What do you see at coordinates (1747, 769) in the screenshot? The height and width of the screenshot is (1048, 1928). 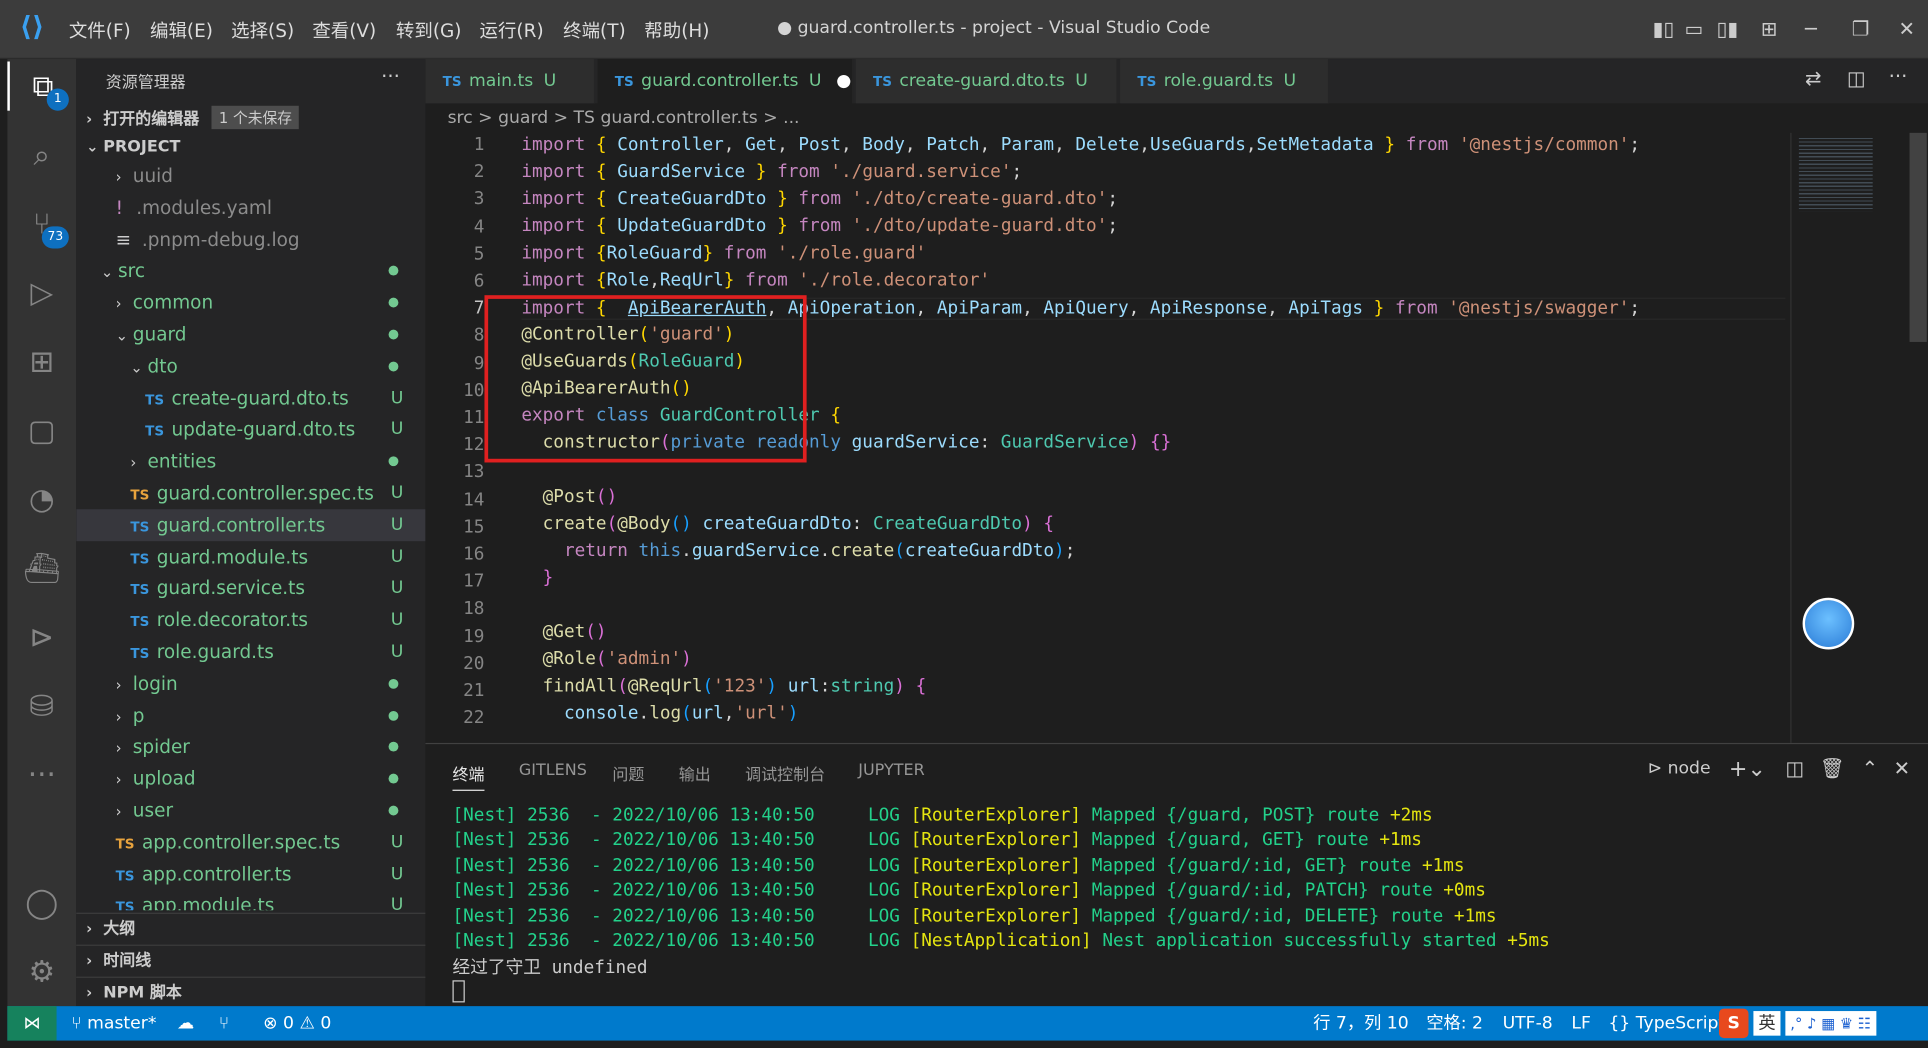 I see `new-terminal-icon: +⌄` at bounding box center [1747, 769].